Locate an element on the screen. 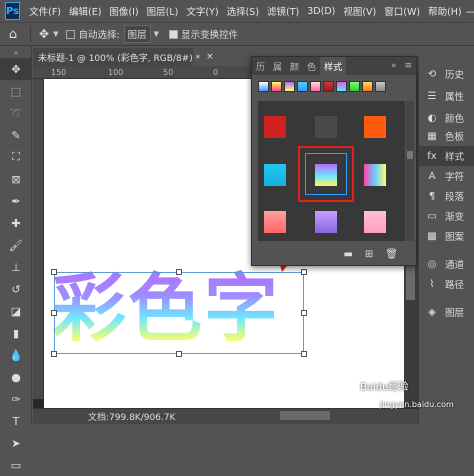 The image size is (474, 476). menu-window: 窗口(W) is located at coordinates (402, 11).